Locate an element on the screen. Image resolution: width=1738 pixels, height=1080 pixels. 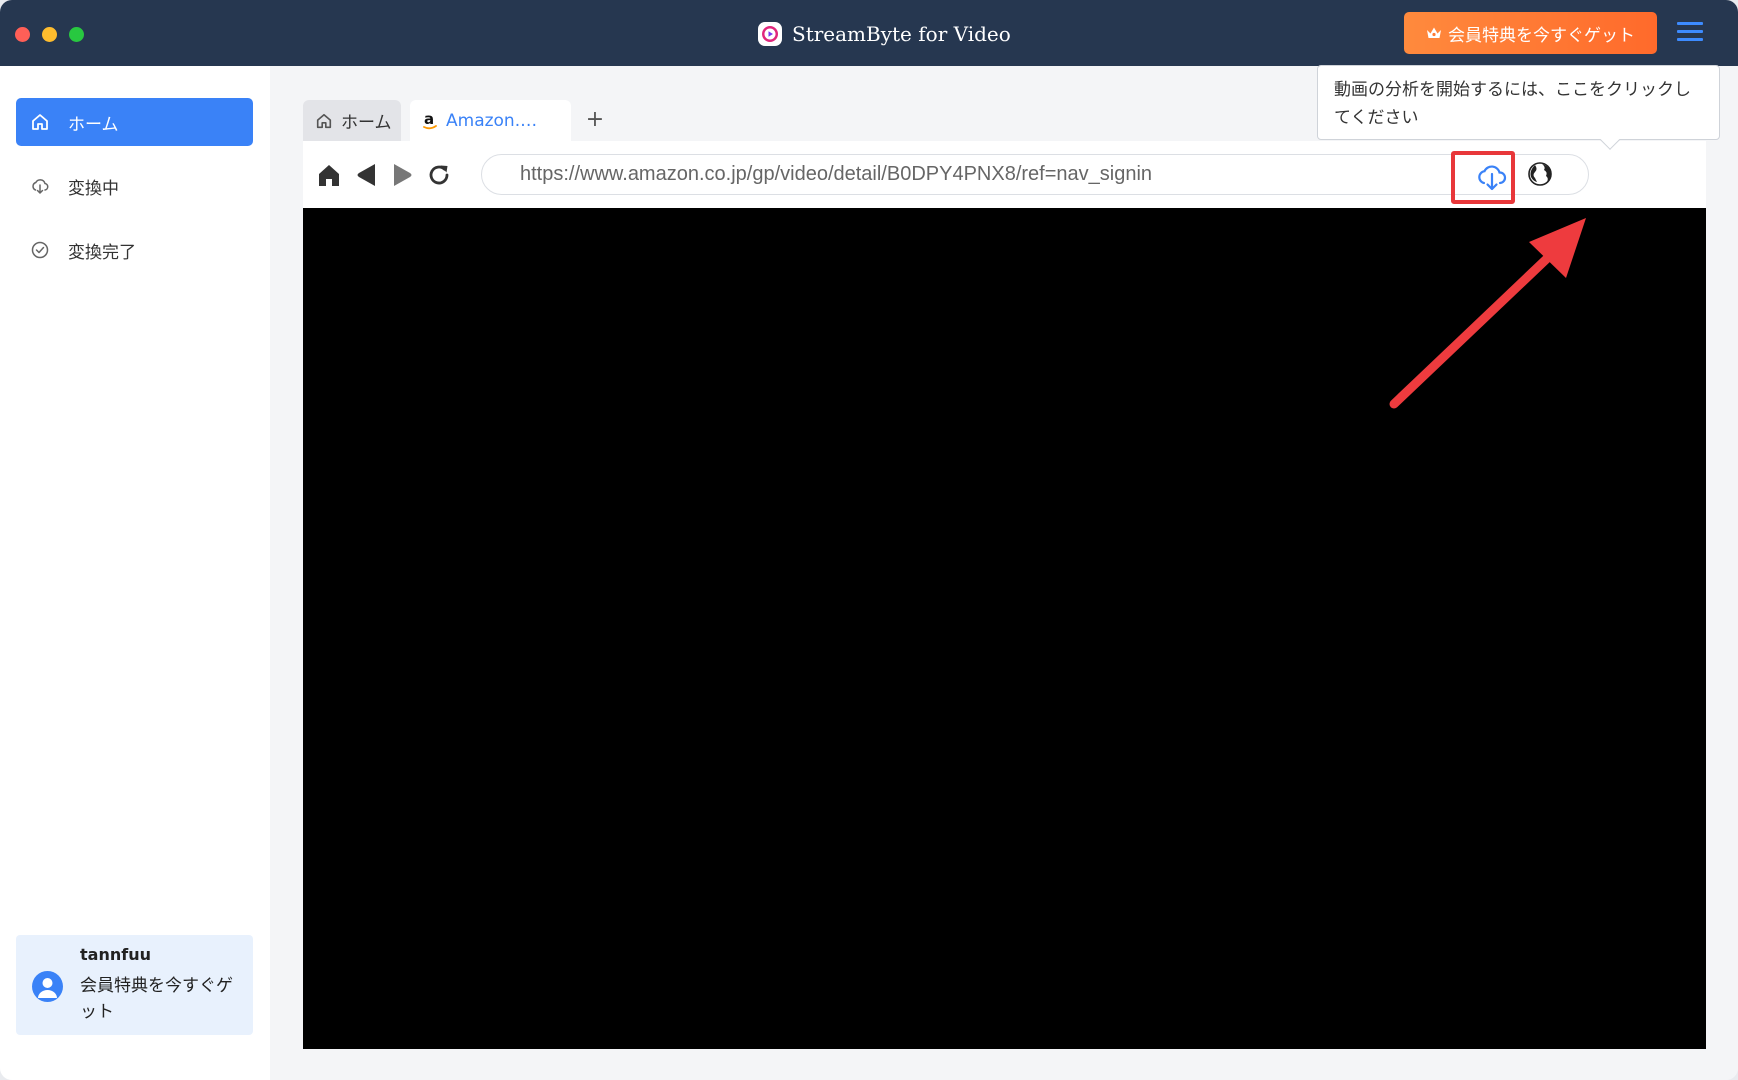
forward-button is located at coordinates (403, 175).